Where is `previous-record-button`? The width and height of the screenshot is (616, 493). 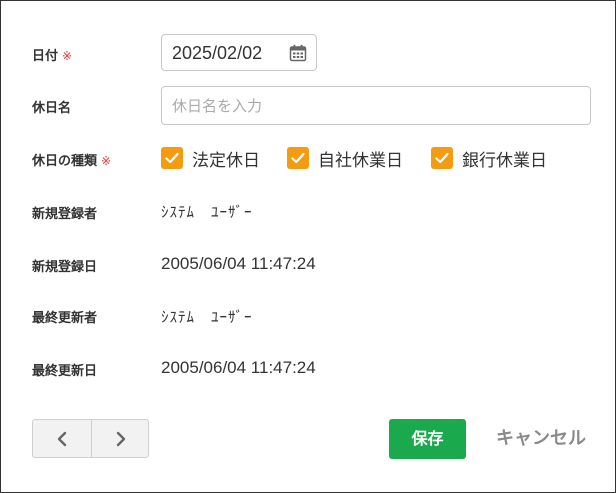 previous-record-button is located at coordinates (62, 438).